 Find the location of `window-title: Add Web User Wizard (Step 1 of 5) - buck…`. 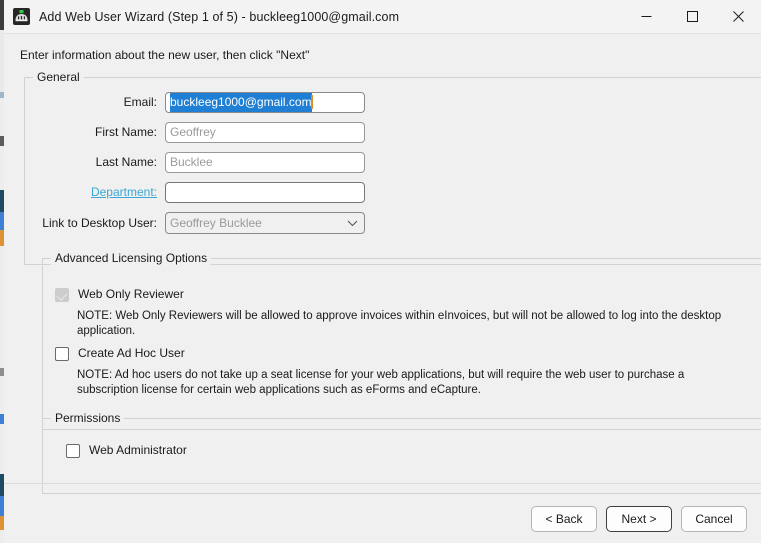

window-title: Add Web User Wizard (Step 1 of 5) - buck… is located at coordinates (219, 16).